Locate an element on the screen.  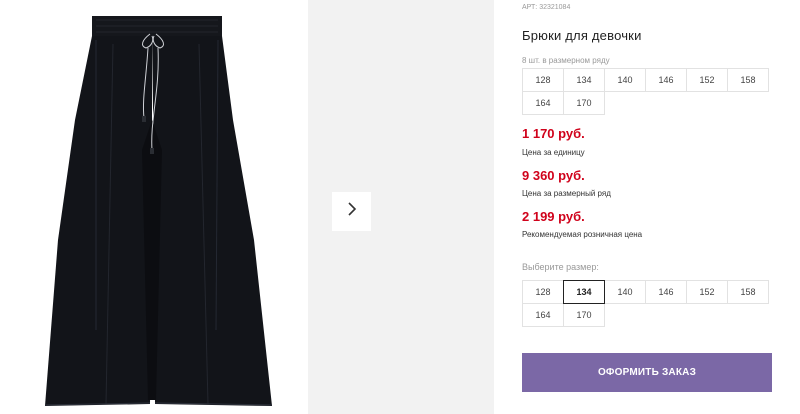
size-option: 140 is located at coordinates (625, 292).